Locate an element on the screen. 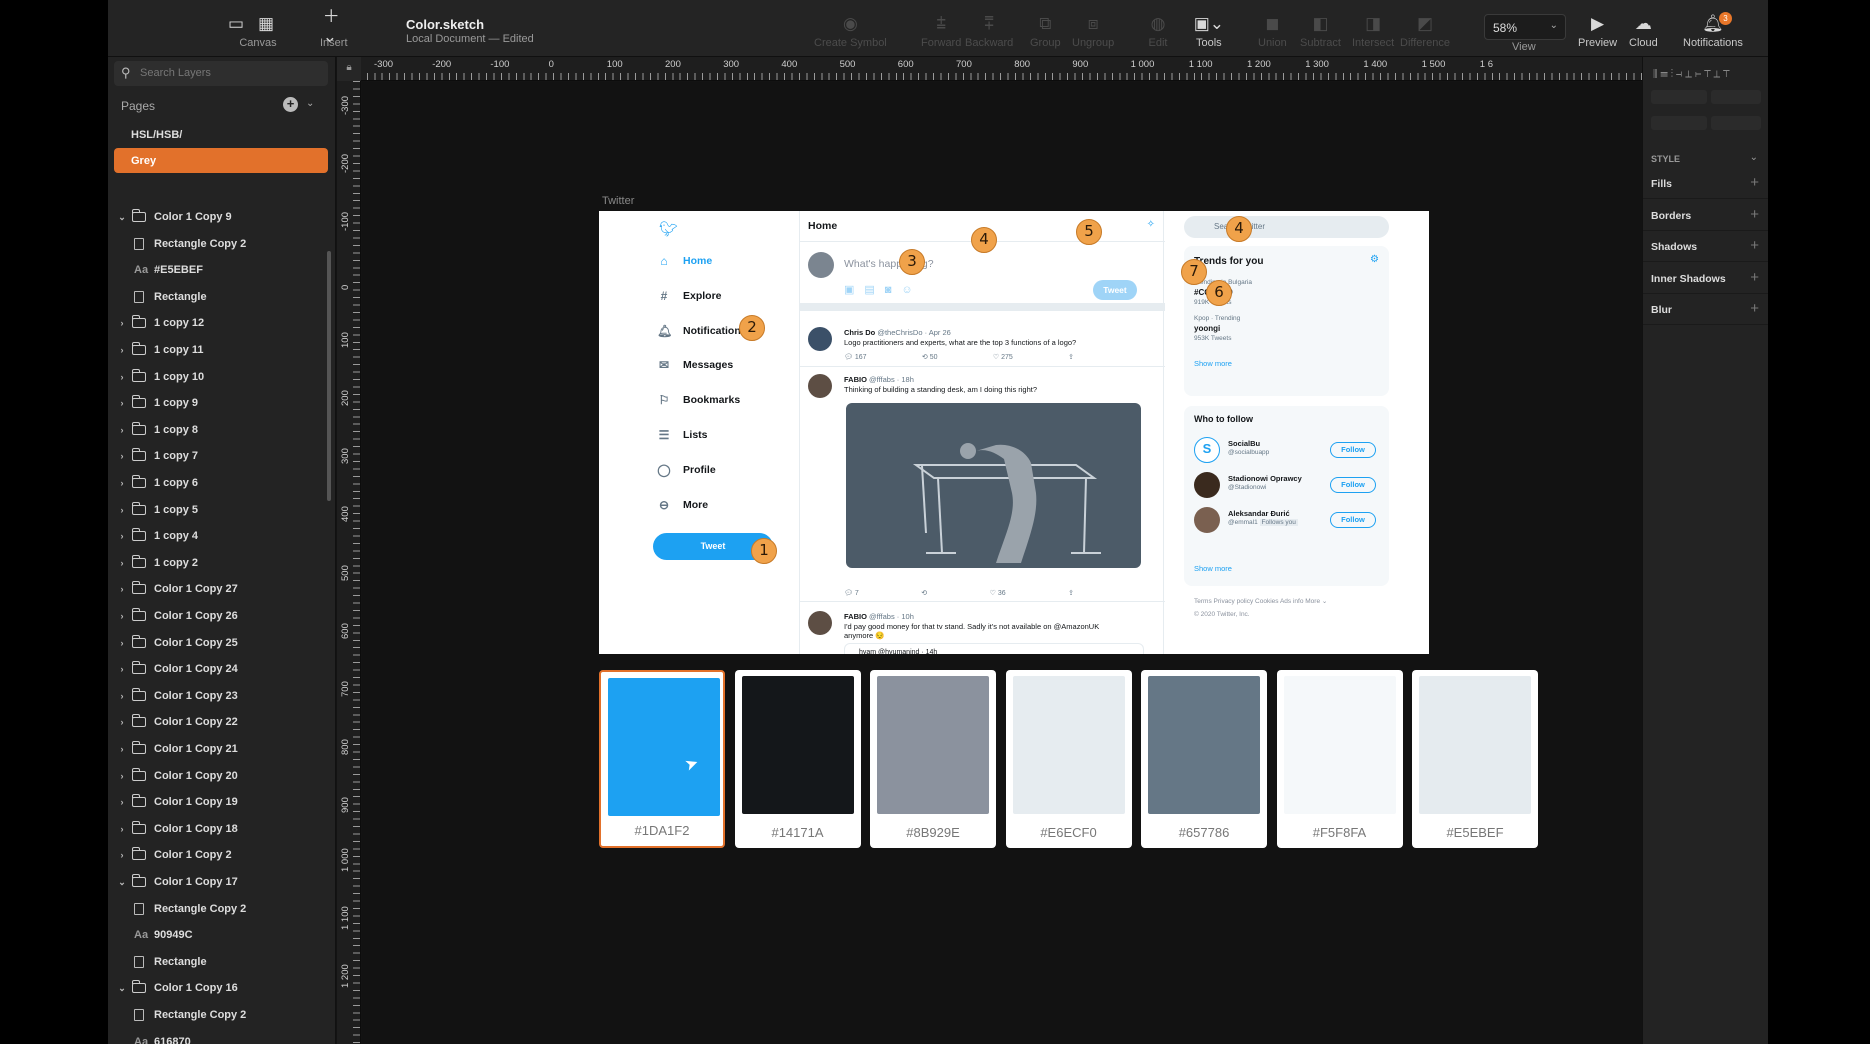  nav-item-notifications: 🔔︎ Notifications is located at coordinates (702, 331).